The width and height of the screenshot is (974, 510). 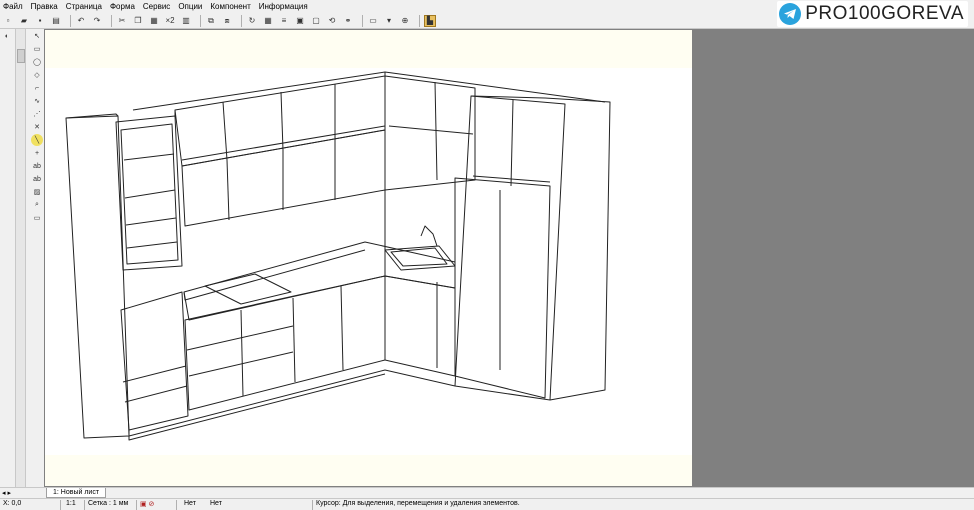 I want to click on menu-page: Страница, so click(x=84, y=6).